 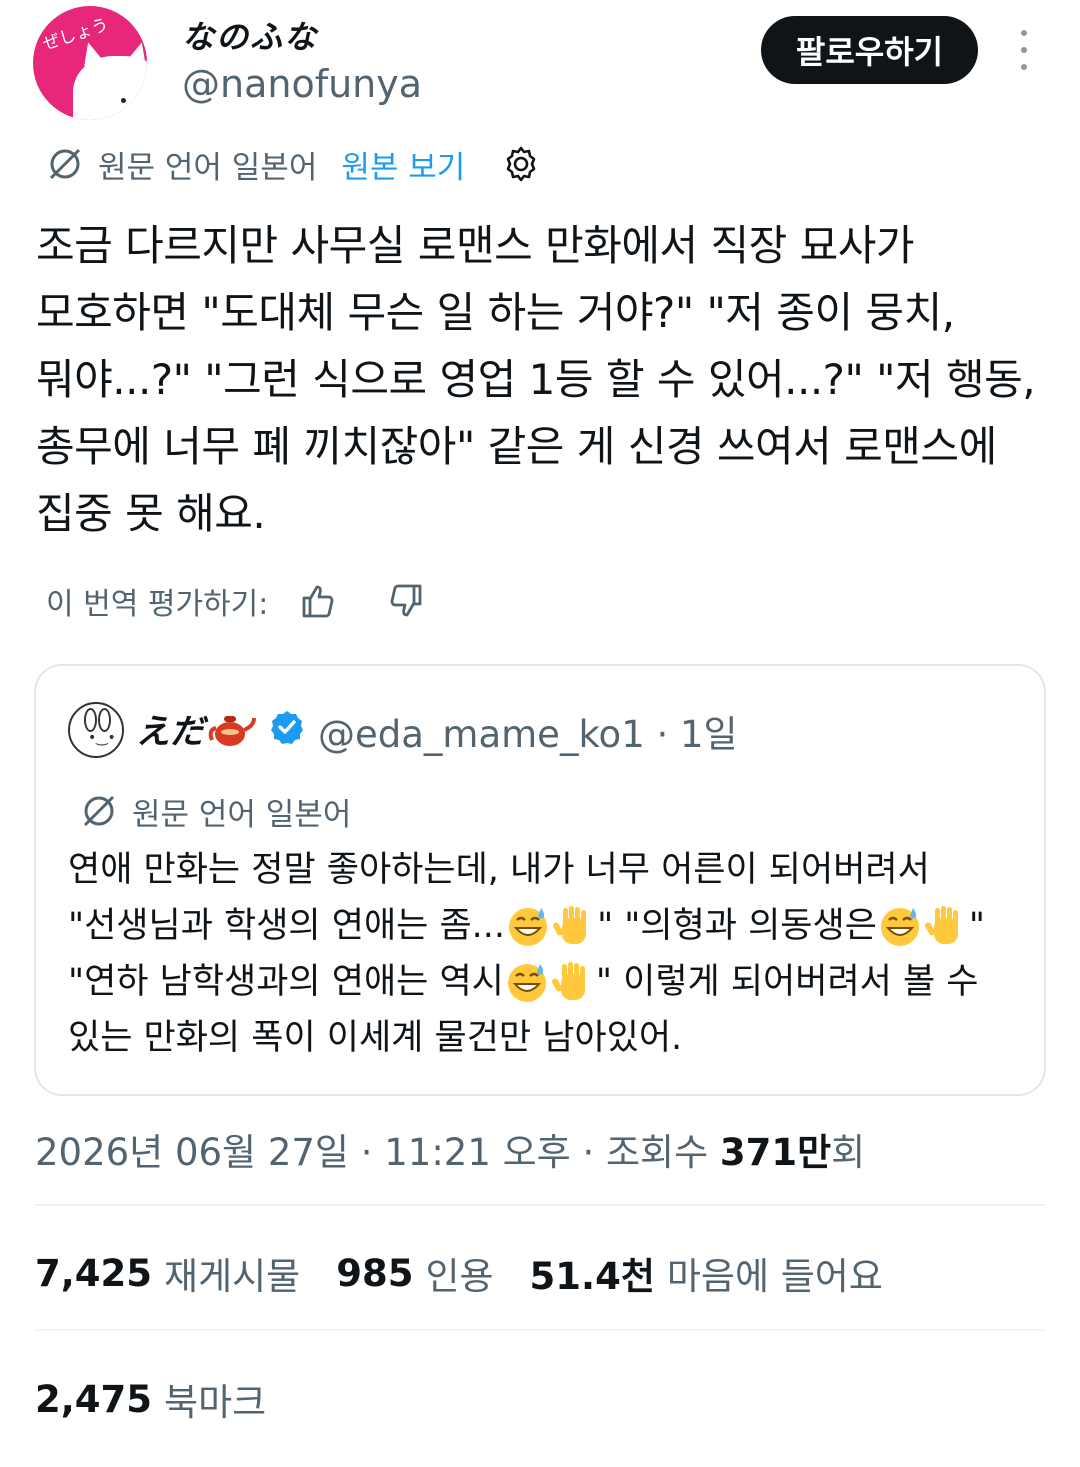 What do you see at coordinates (94, 1399) in the screenshot?
I see `bookmarks-count: 2,475` at bounding box center [94, 1399].